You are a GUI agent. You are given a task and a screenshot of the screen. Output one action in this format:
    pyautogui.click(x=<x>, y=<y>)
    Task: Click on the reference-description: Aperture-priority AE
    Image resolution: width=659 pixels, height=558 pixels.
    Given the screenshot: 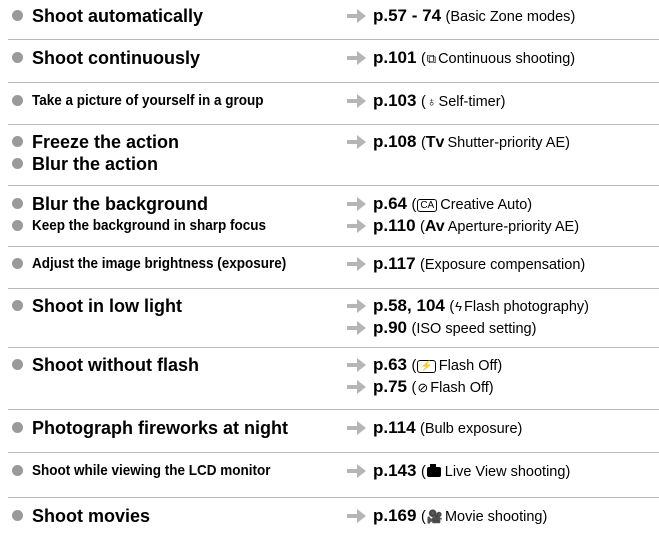 What is the action you would take?
    pyautogui.click(x=511, y=227)
    